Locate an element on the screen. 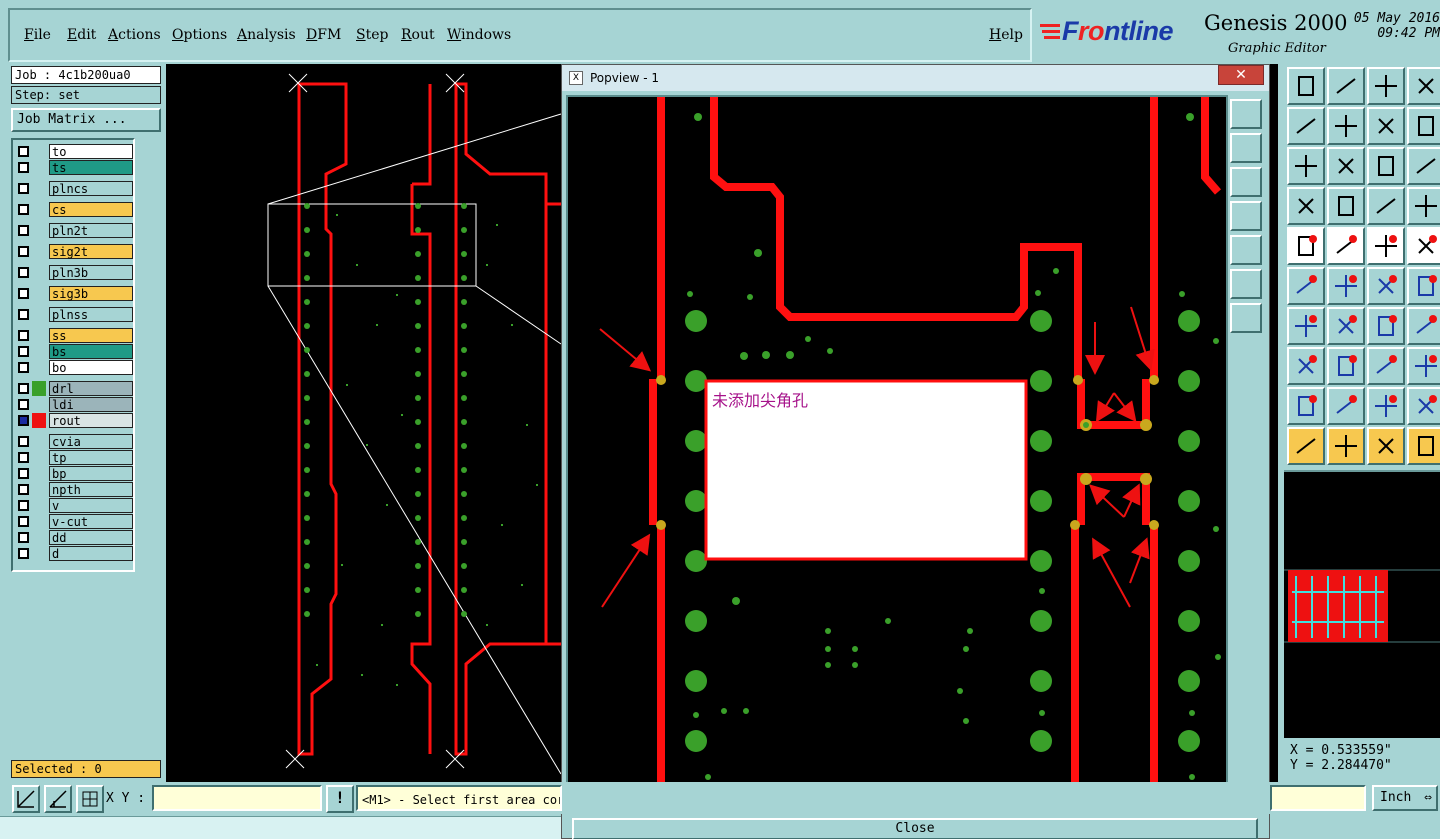 The width and height of the screenshot is (1440, 839). center-icon is located at coordinates (1346, 166).